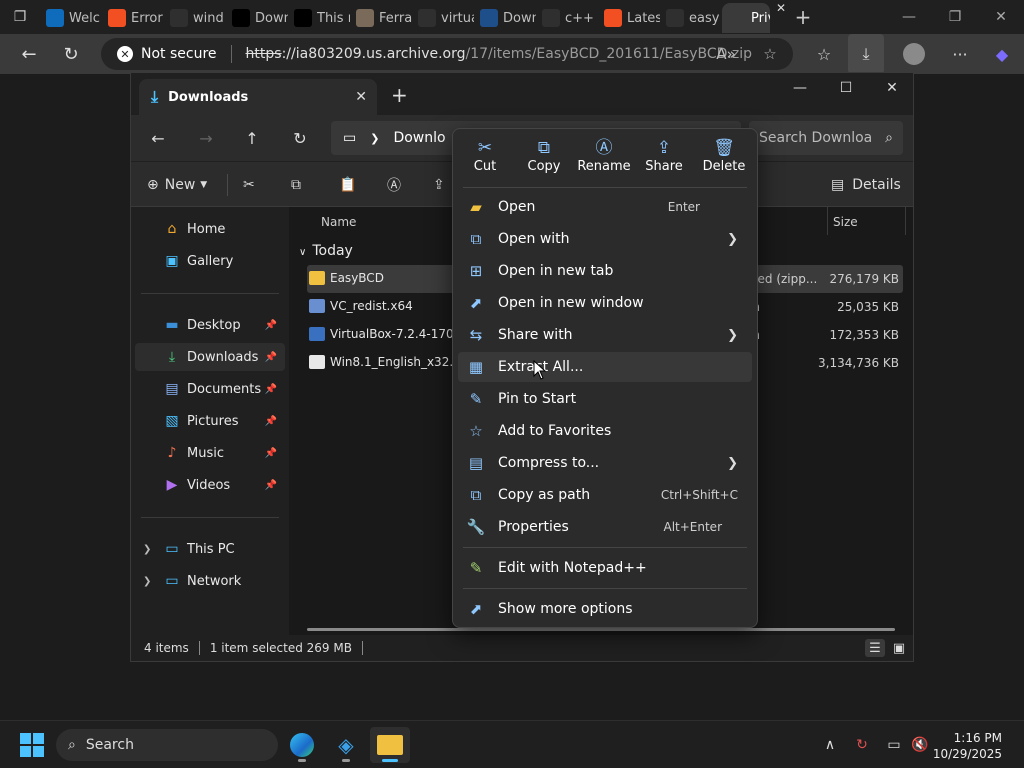 Image resolution: width=1024 pixels, height=768 pixels. I want to click on cut-action-button: ✂ Cut, so click(485, 159).